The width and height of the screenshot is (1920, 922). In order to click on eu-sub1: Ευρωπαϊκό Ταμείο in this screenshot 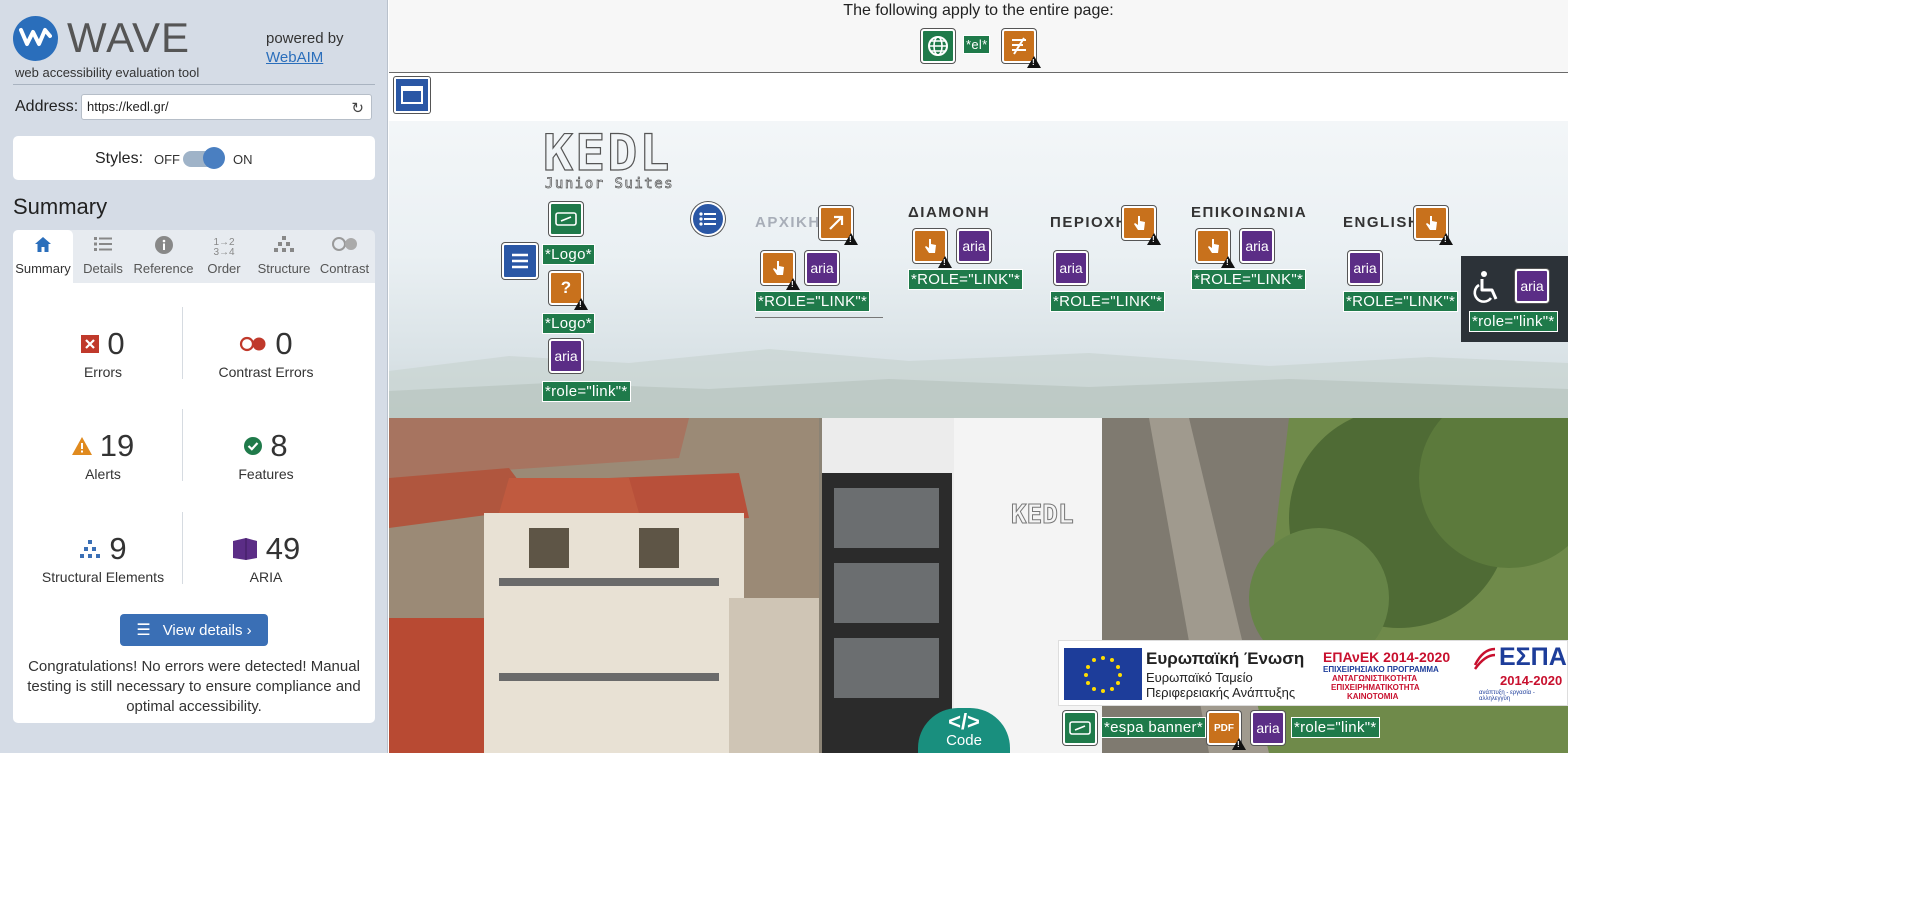, I will do `click(1199, 677)`.